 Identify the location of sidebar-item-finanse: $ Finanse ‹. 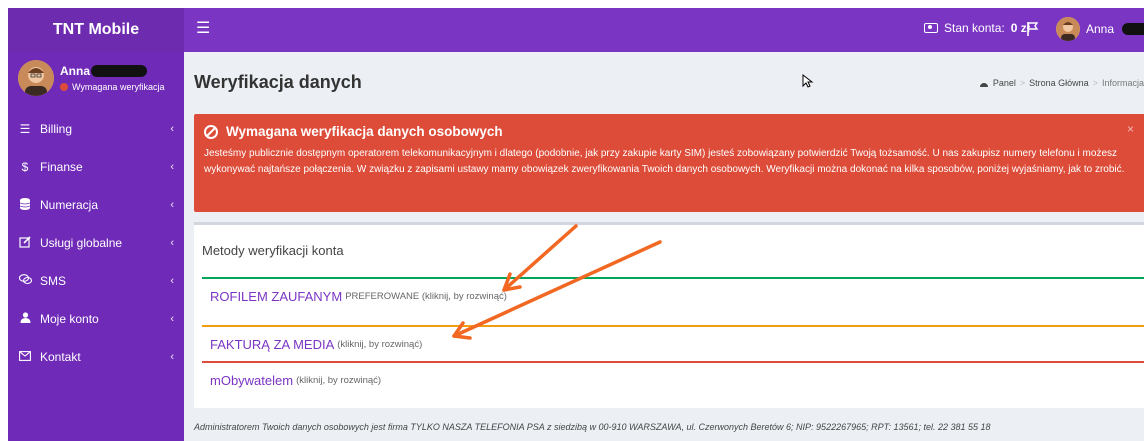
(96, 167).